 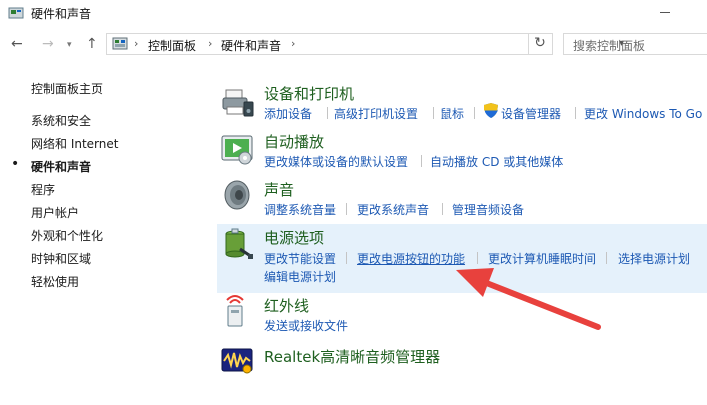 I want to click on infrared-icon, so click(x=237, y=311).